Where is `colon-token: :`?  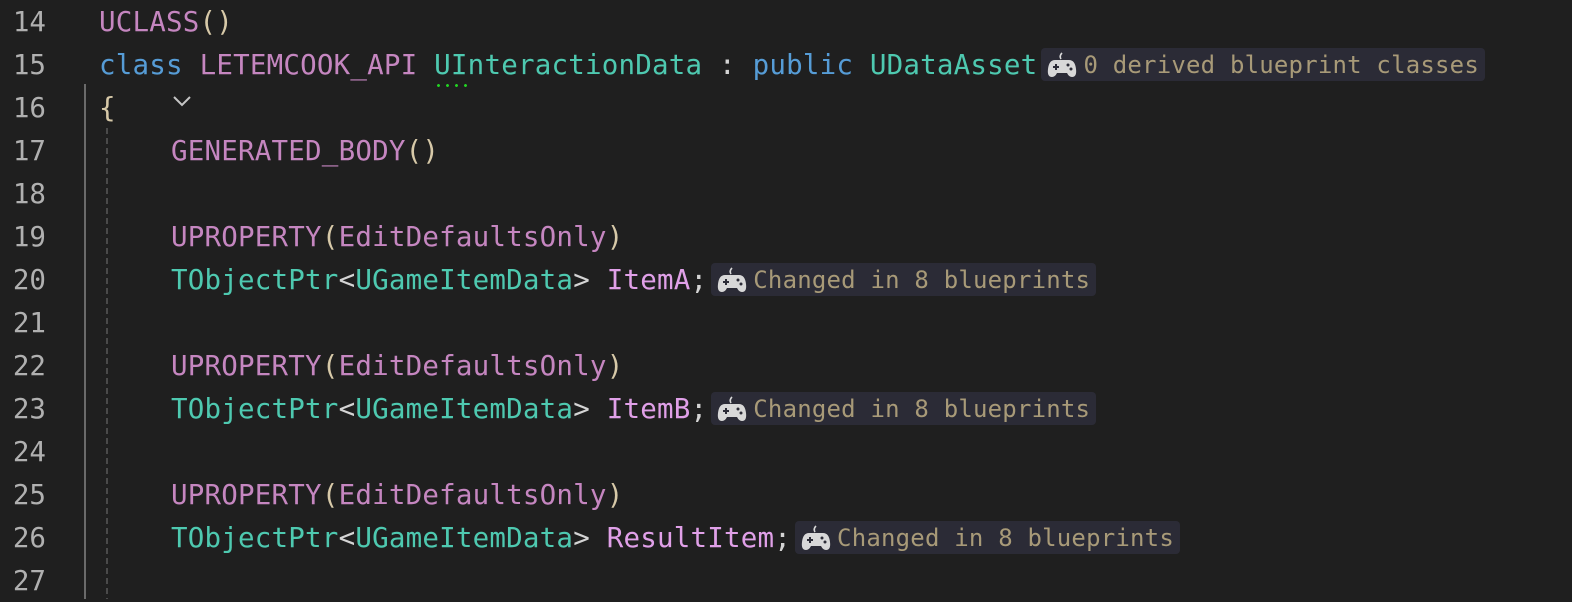
colon-token: : is located at coordinates (727, 64).